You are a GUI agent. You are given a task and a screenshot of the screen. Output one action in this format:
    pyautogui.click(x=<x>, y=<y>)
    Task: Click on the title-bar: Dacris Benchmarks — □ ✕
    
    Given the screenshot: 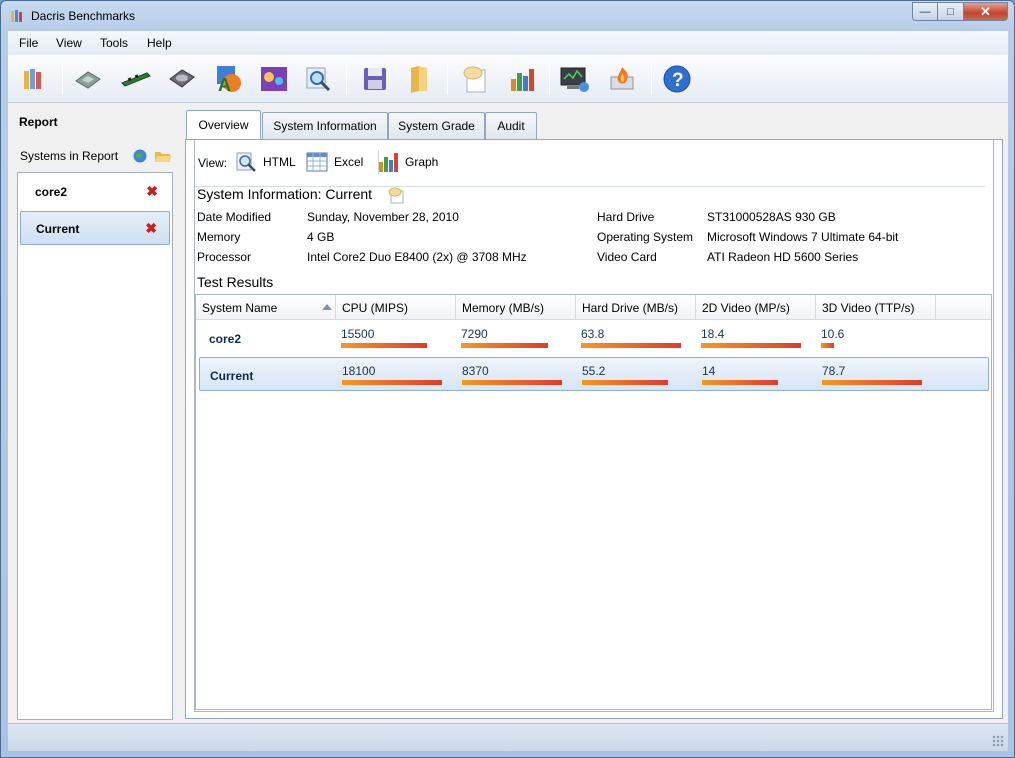 What is the action you would take?
    pyautogui.click(x=507, y=16)
    